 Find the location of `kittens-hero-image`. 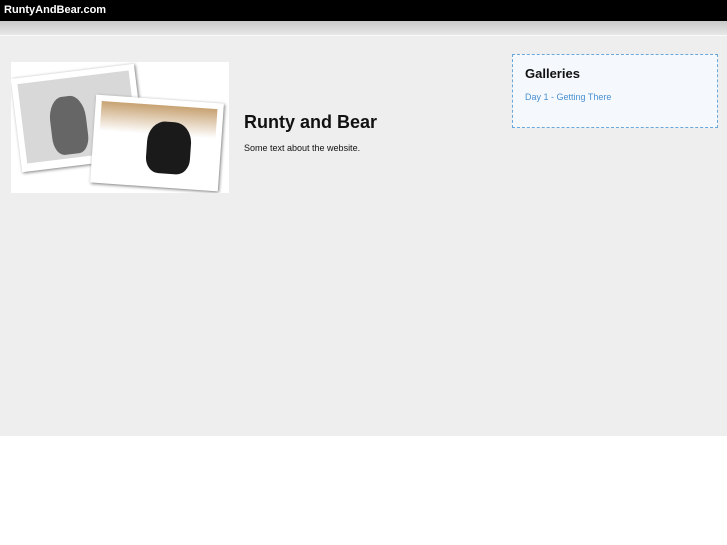

kittens-hero-image is located at coordinates (120, 127).